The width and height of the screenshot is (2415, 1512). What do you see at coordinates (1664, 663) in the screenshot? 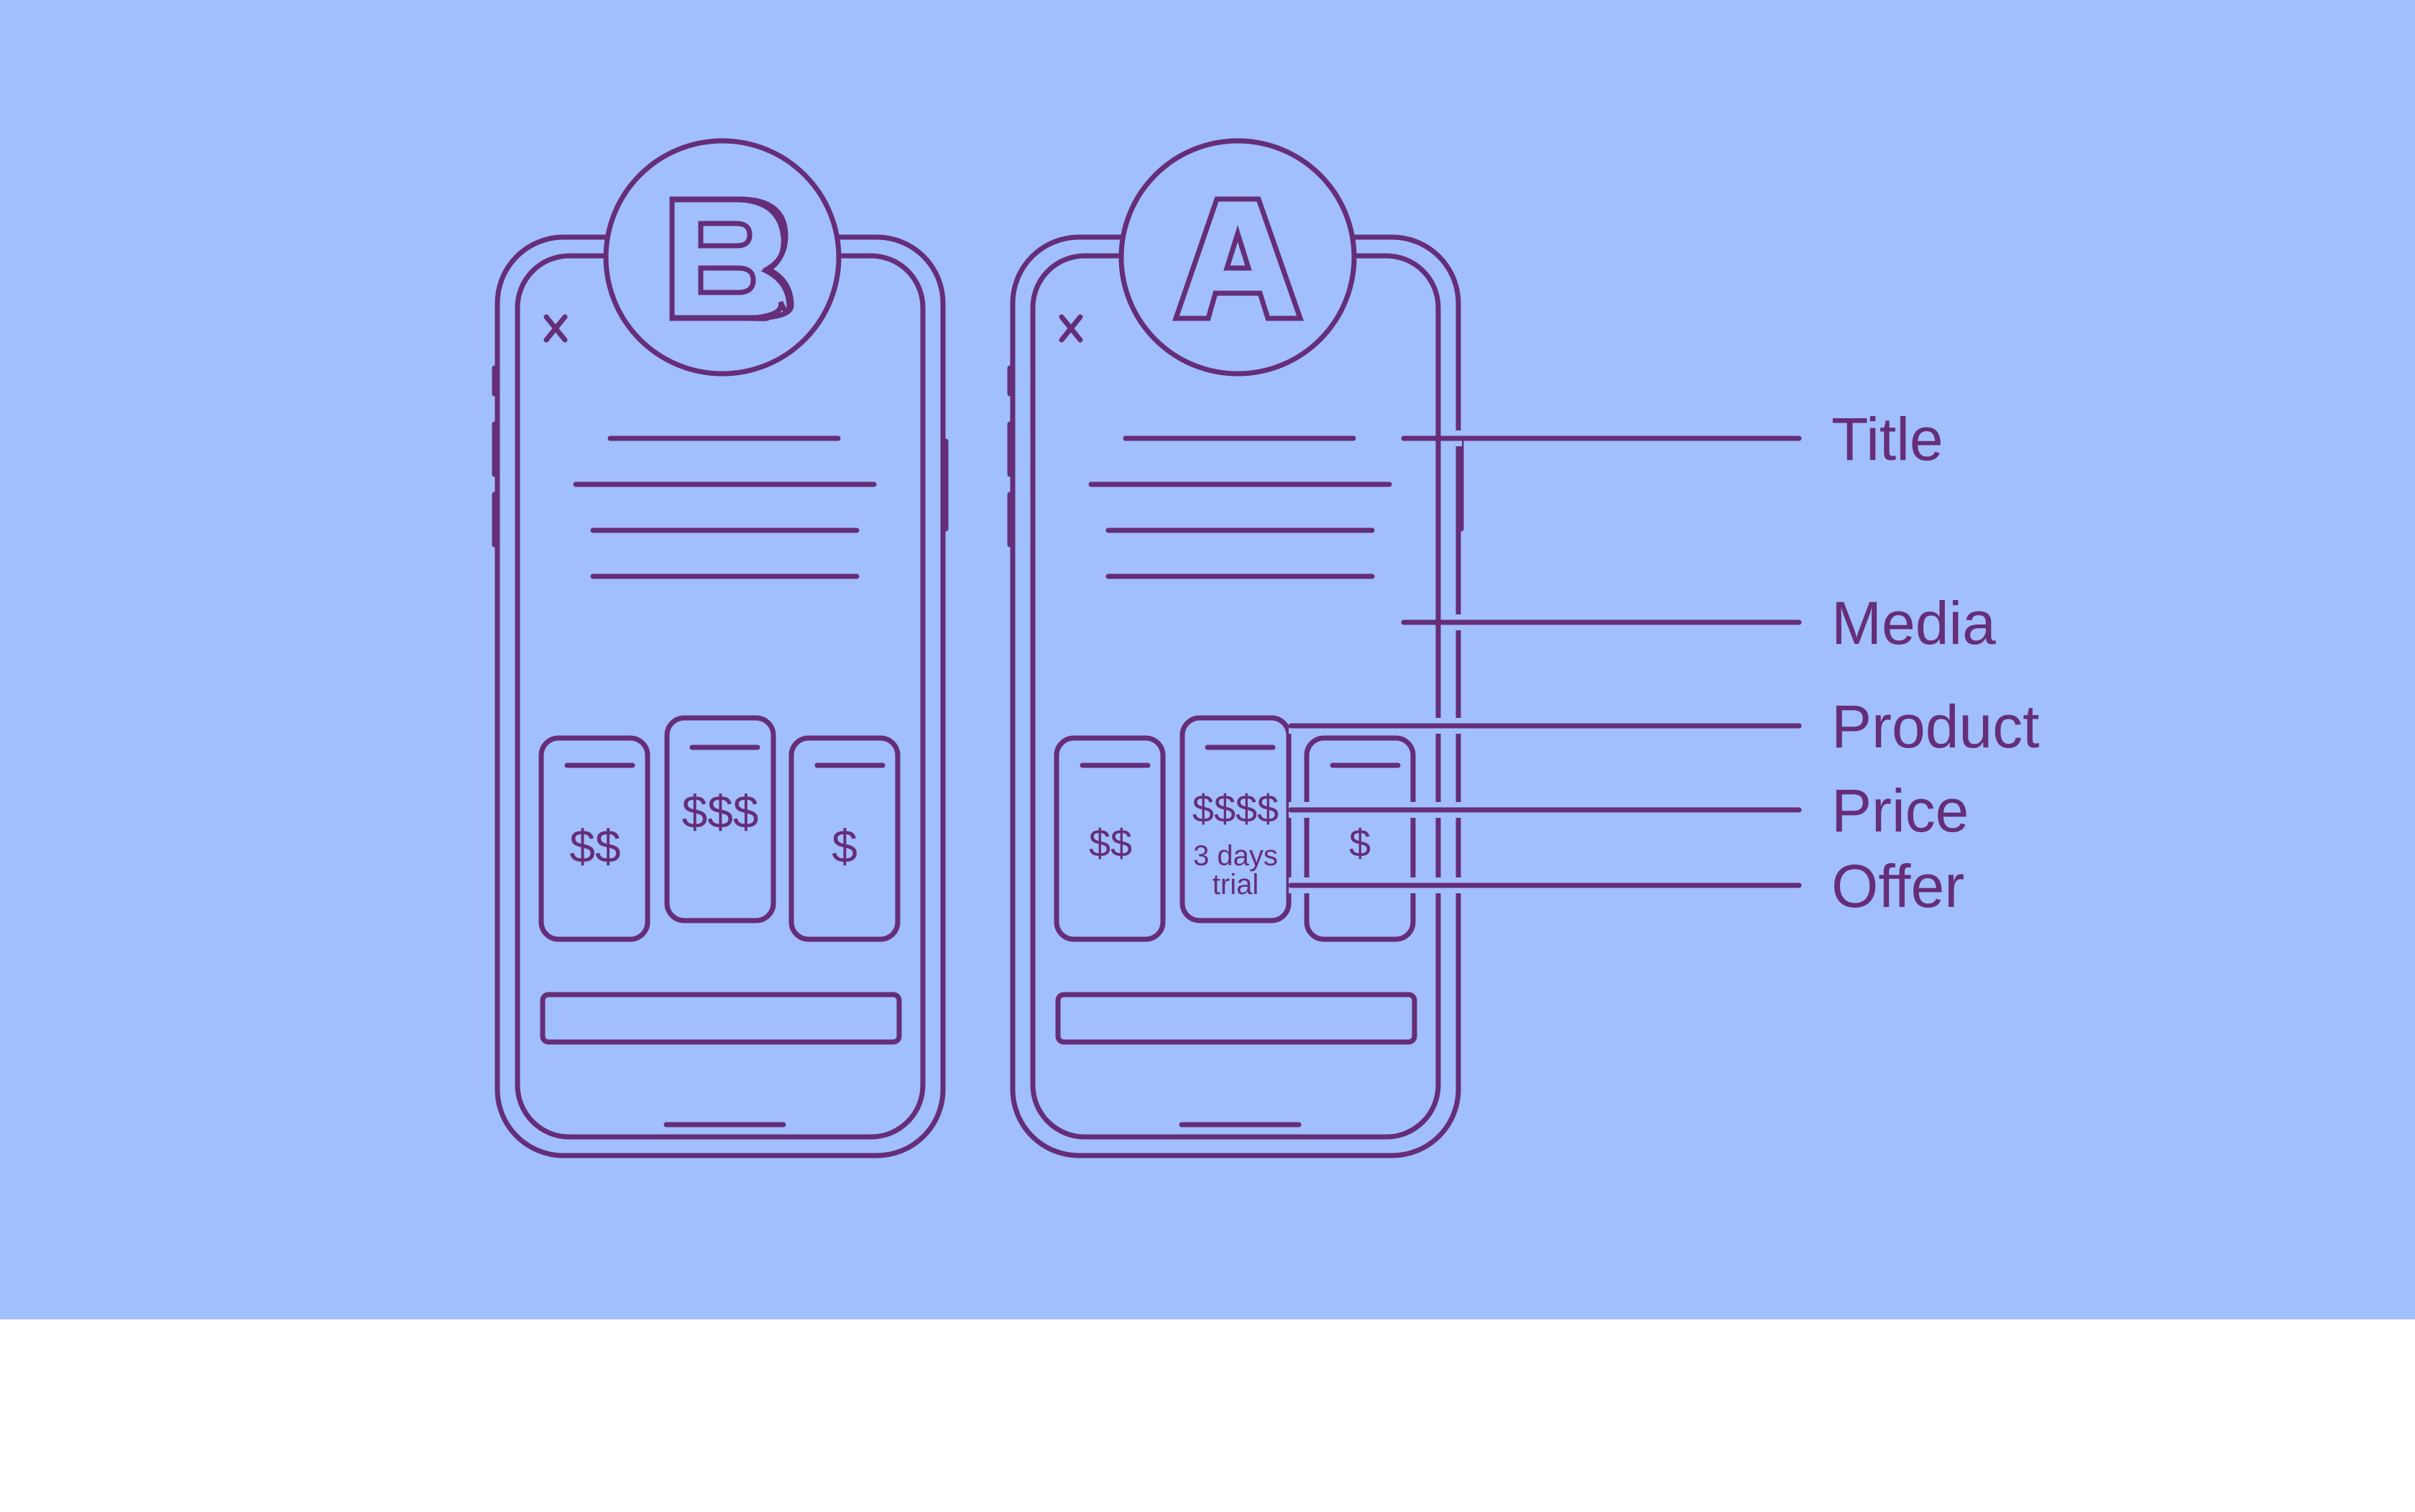
I see `annotations: Title Media Product Price Offer` at bounding box center [1664, 663].